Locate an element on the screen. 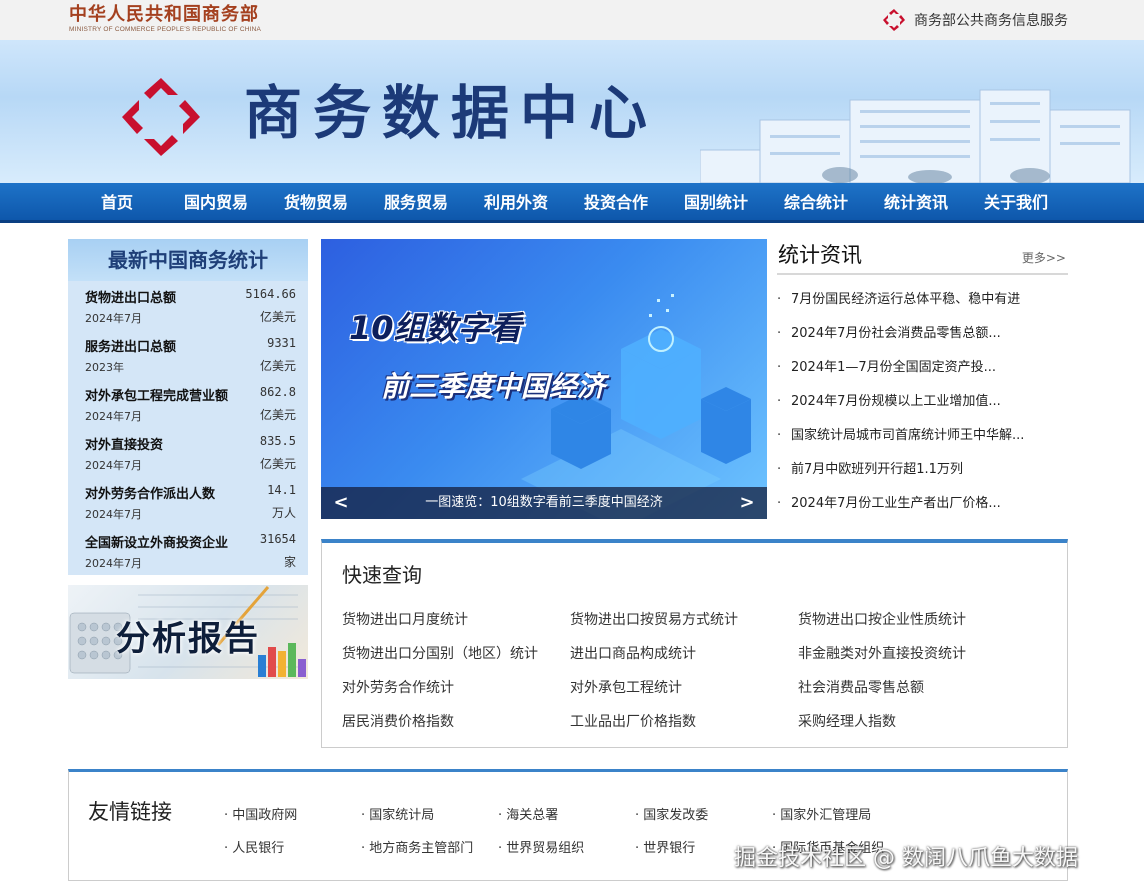  friend-link: · 海关总署 is located at coordinates (528, 813).